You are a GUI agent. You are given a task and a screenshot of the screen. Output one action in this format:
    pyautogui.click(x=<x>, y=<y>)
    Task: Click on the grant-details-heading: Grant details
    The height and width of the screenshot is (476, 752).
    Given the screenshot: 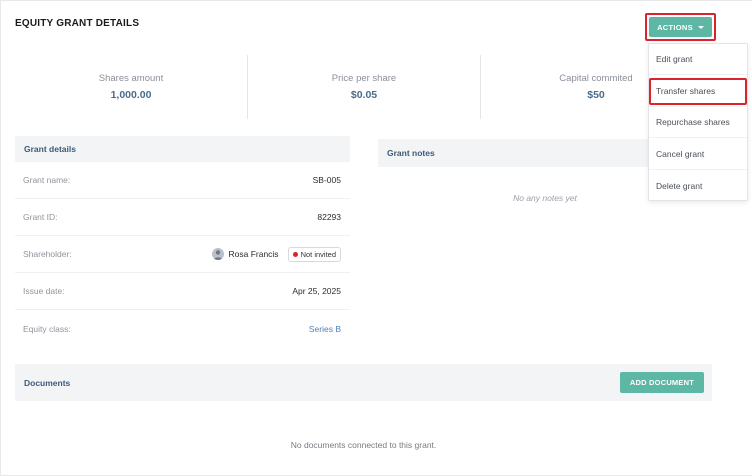 What is the action you would take?
    pyautogui.click(x=50, y=149)
    